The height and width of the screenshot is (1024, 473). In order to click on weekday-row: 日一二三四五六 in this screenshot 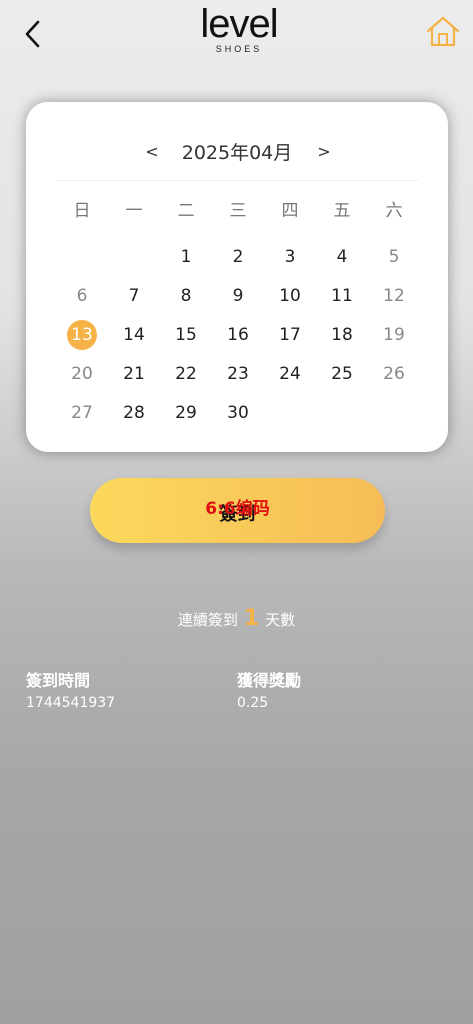, I will do `click(238, 208)`.